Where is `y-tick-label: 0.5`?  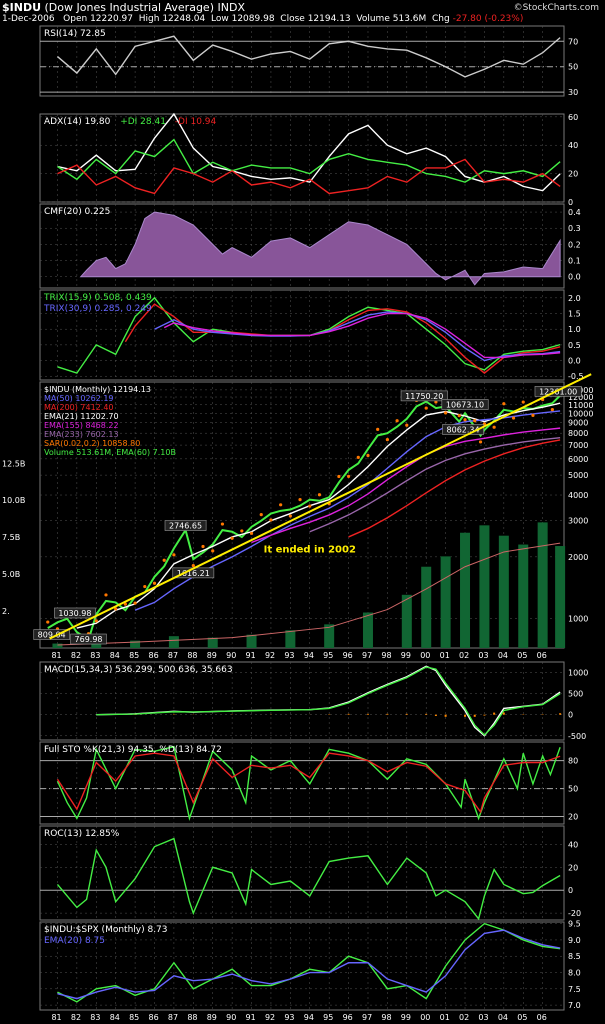 y-tick-label: 0.5 is located at coordinates (574, 345).